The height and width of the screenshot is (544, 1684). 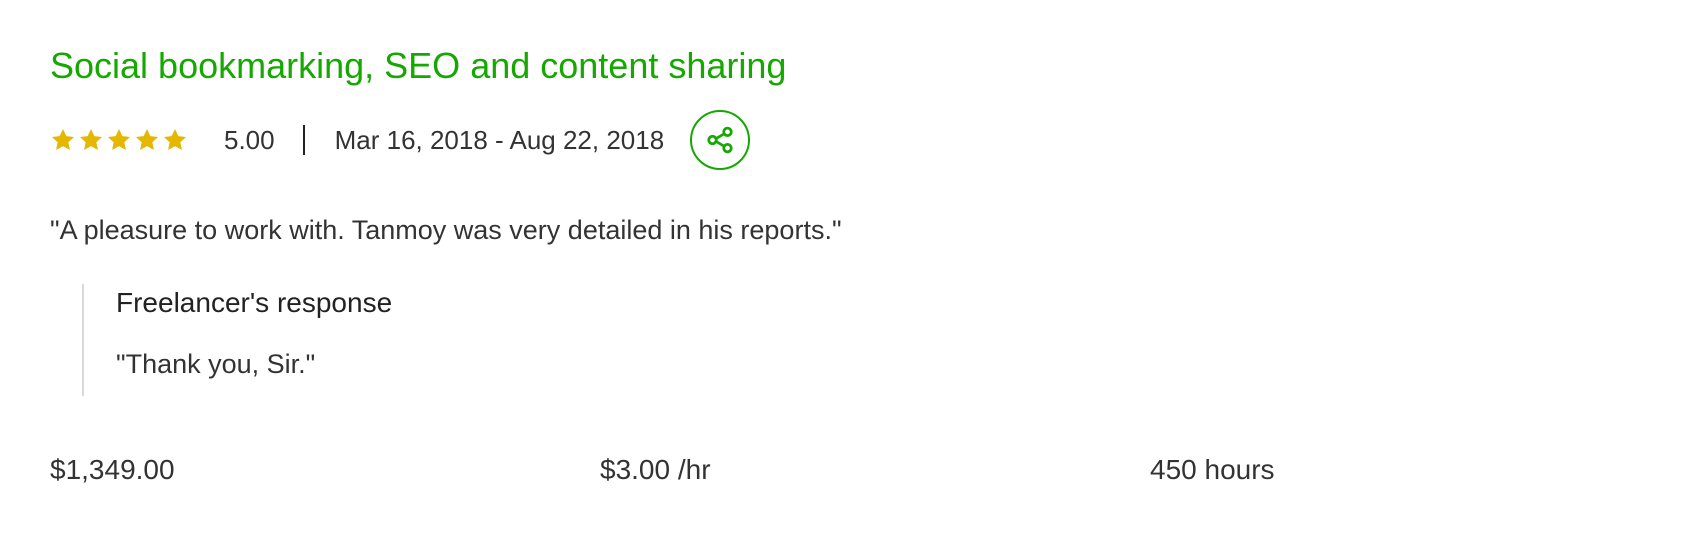 I want to click on hourly-rate: $3.00 /hr, so click(x=655, y=469).